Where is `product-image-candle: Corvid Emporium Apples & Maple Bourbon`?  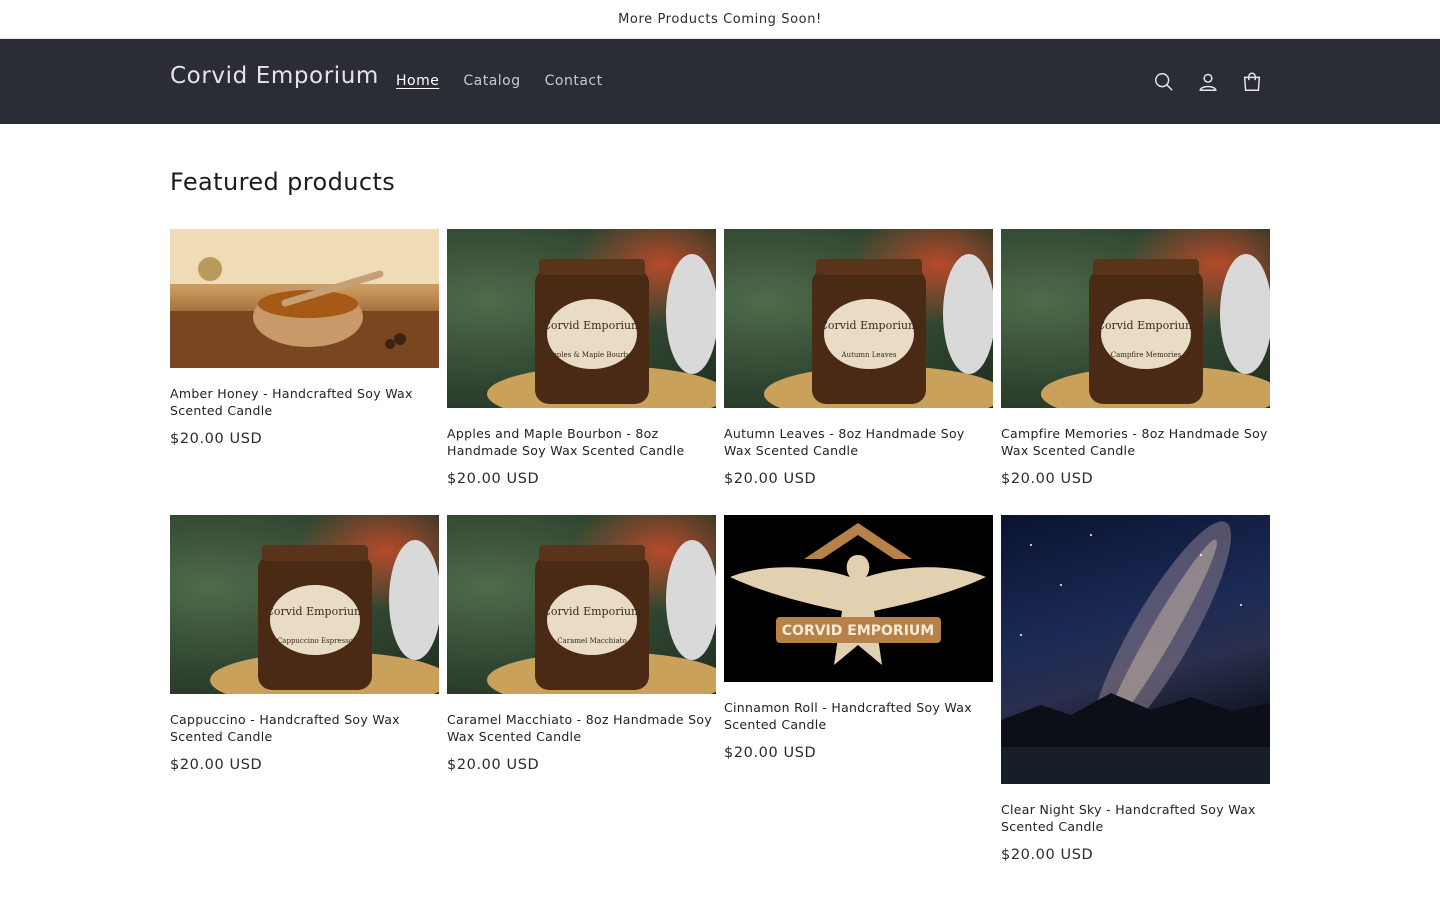
product-image-candle: Corvid Emporium Apples & Maple Bourbon is located at coordinates (581, 318).